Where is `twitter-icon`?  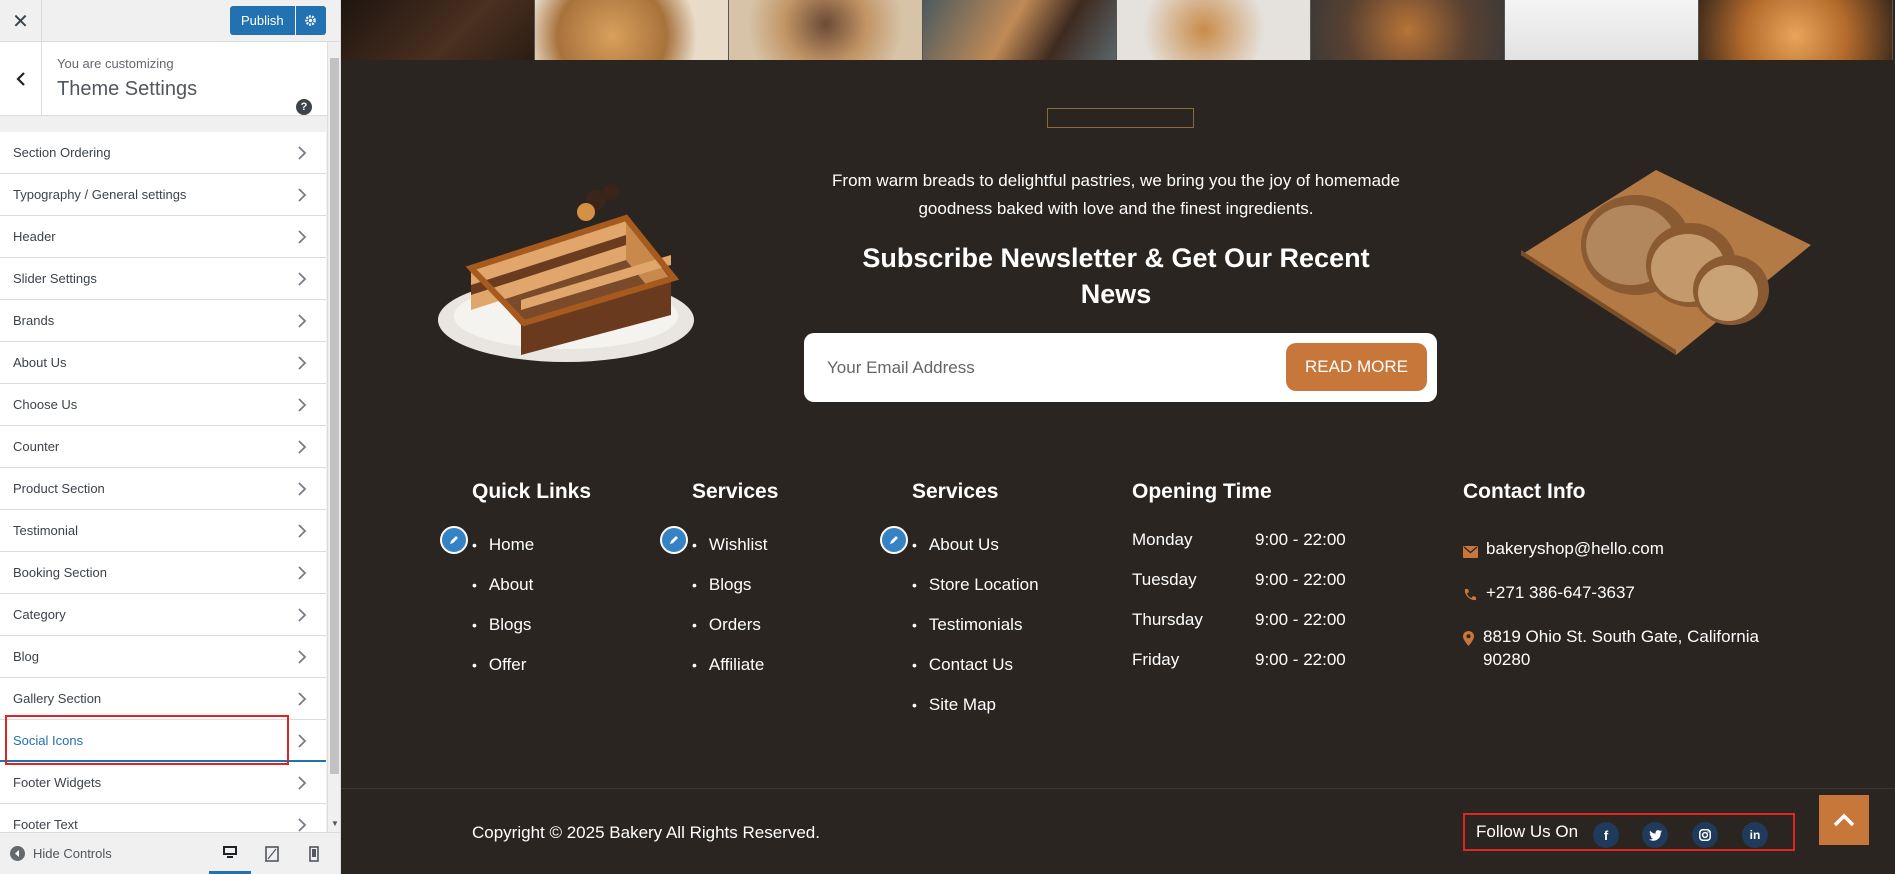 twitter-icon is located at coordinates (1655, 835).